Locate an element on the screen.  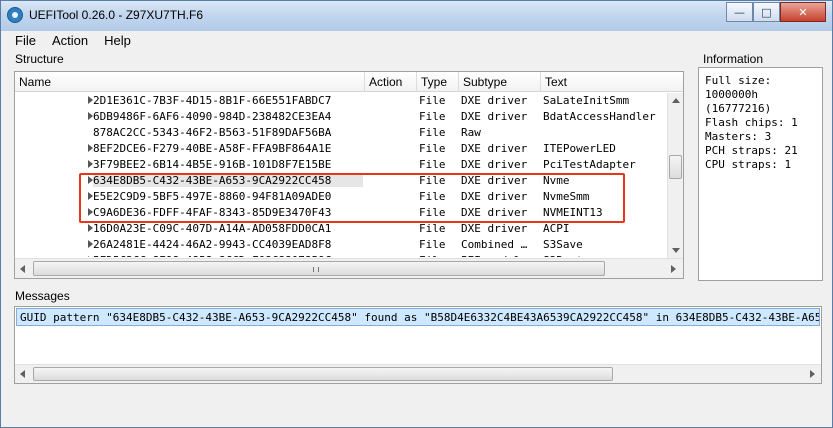
structure-label: Structure is located at coordinates (39, 59).